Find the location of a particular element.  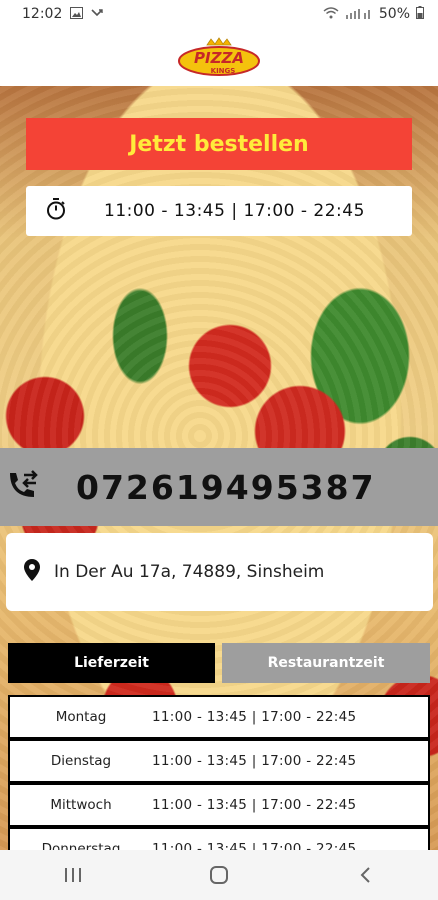

battery-level: 50% is located at coordinates (394, 14).